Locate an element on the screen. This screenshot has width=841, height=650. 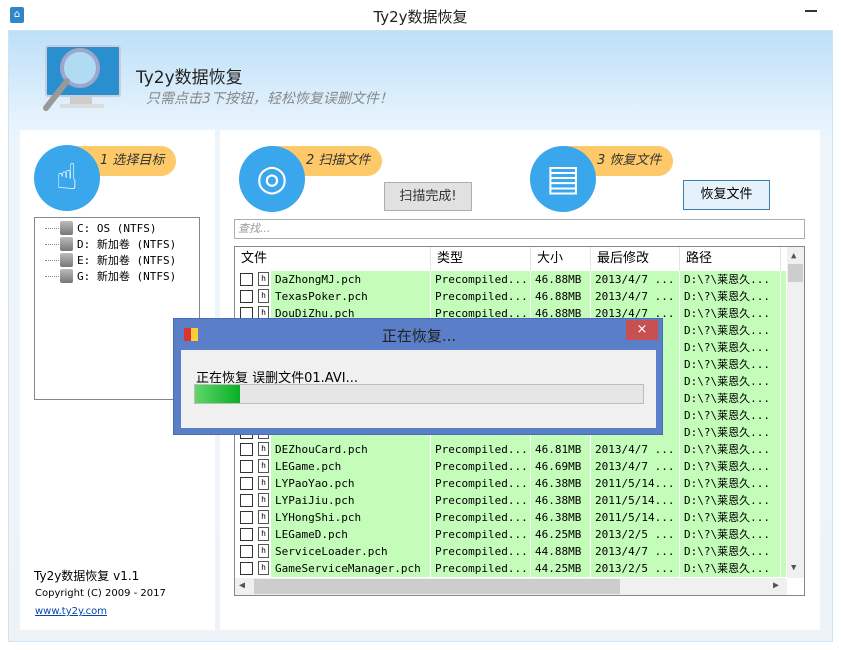
monitor-magnifier-logo is located at coordinates (82, 78).